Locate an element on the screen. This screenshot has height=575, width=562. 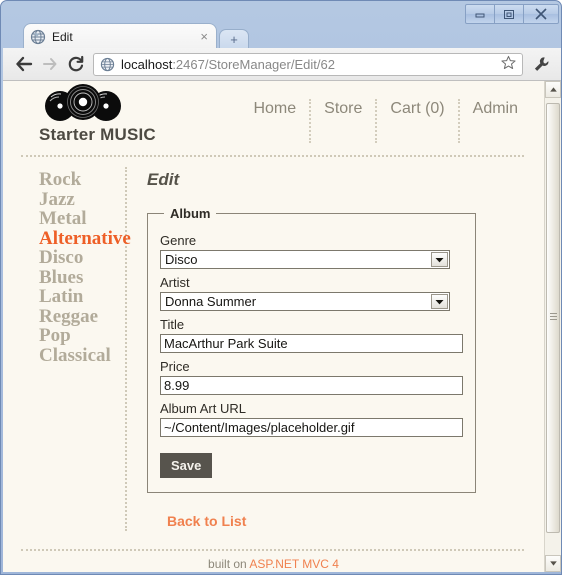
field-genre: Genre Disco is located at coordinates (311, 251).